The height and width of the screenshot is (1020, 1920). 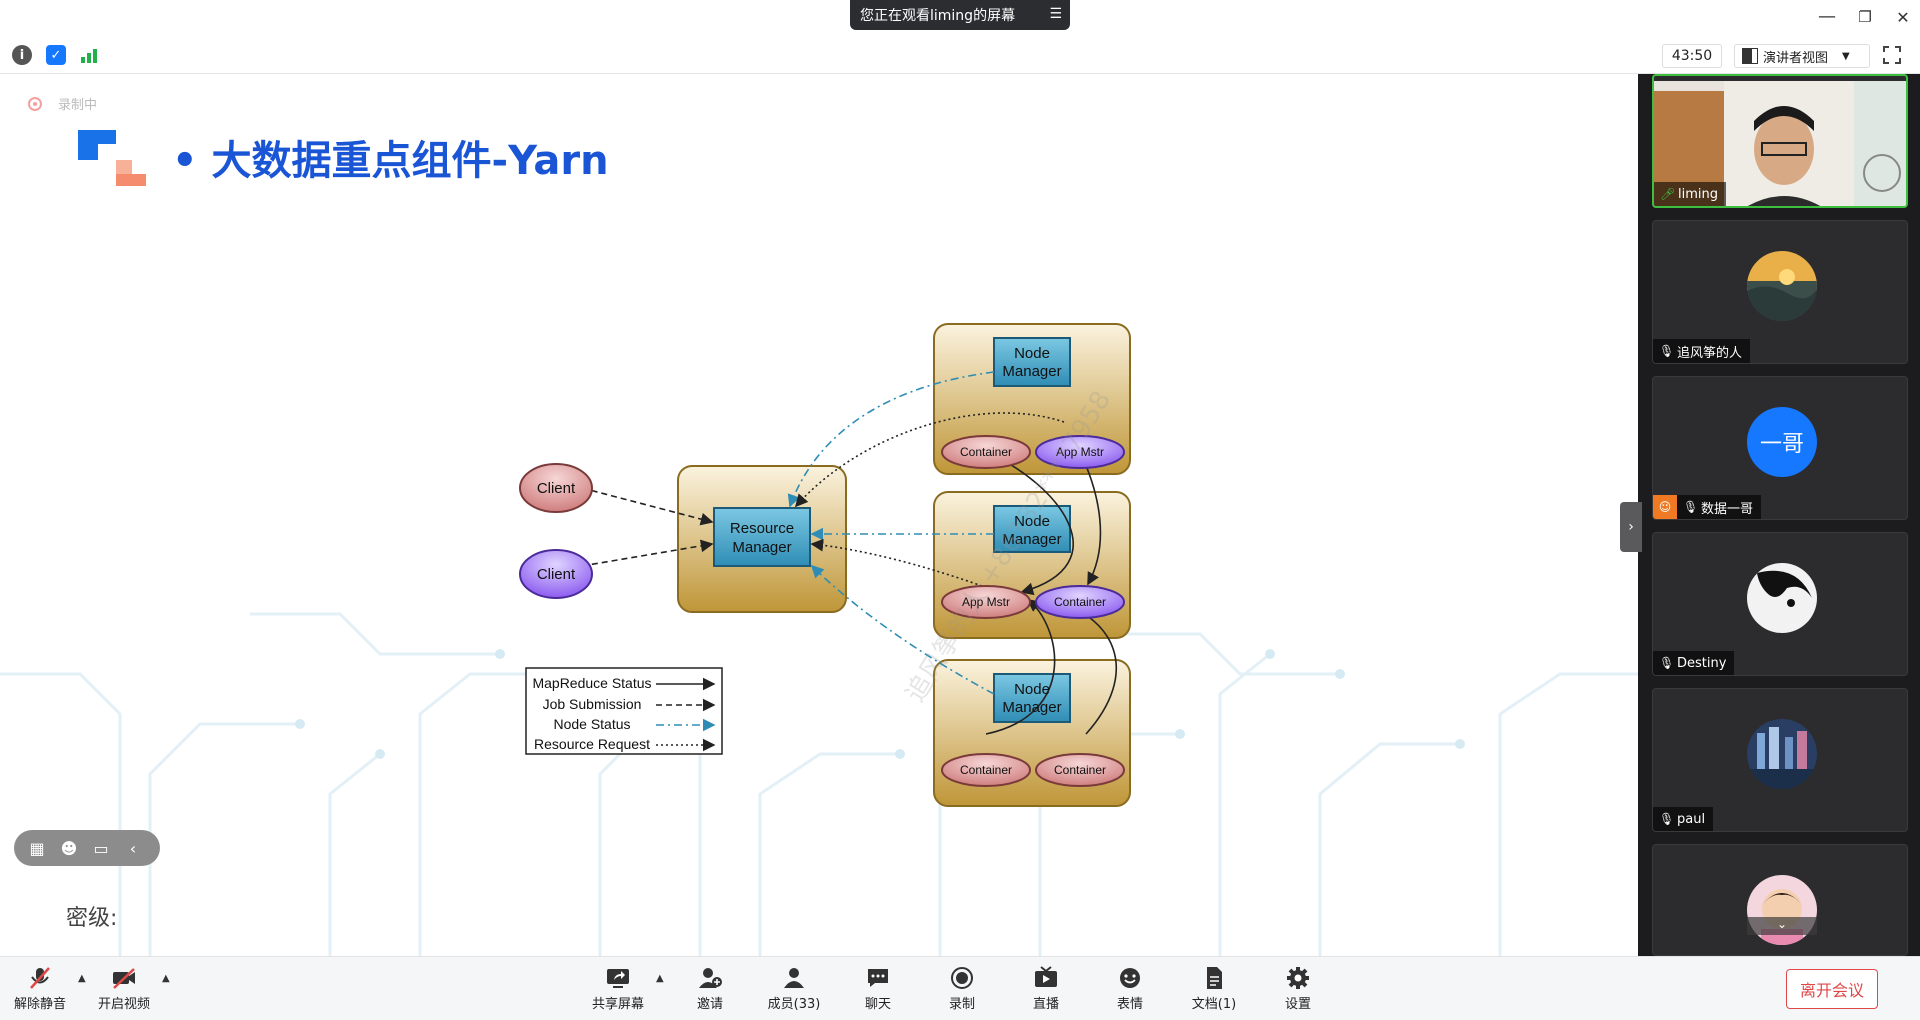 What do you see at coordinates (591, 683) in the screenshot?
I see `legend-mapreduce: MapReduce Status` at bounding box center [591, 683].